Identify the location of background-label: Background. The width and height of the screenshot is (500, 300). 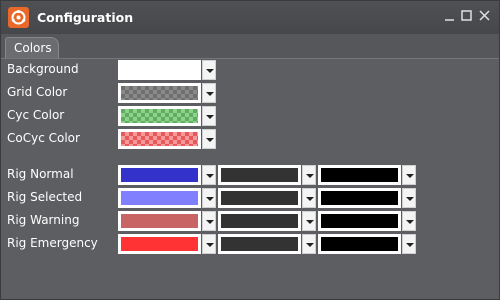
(43, 69).